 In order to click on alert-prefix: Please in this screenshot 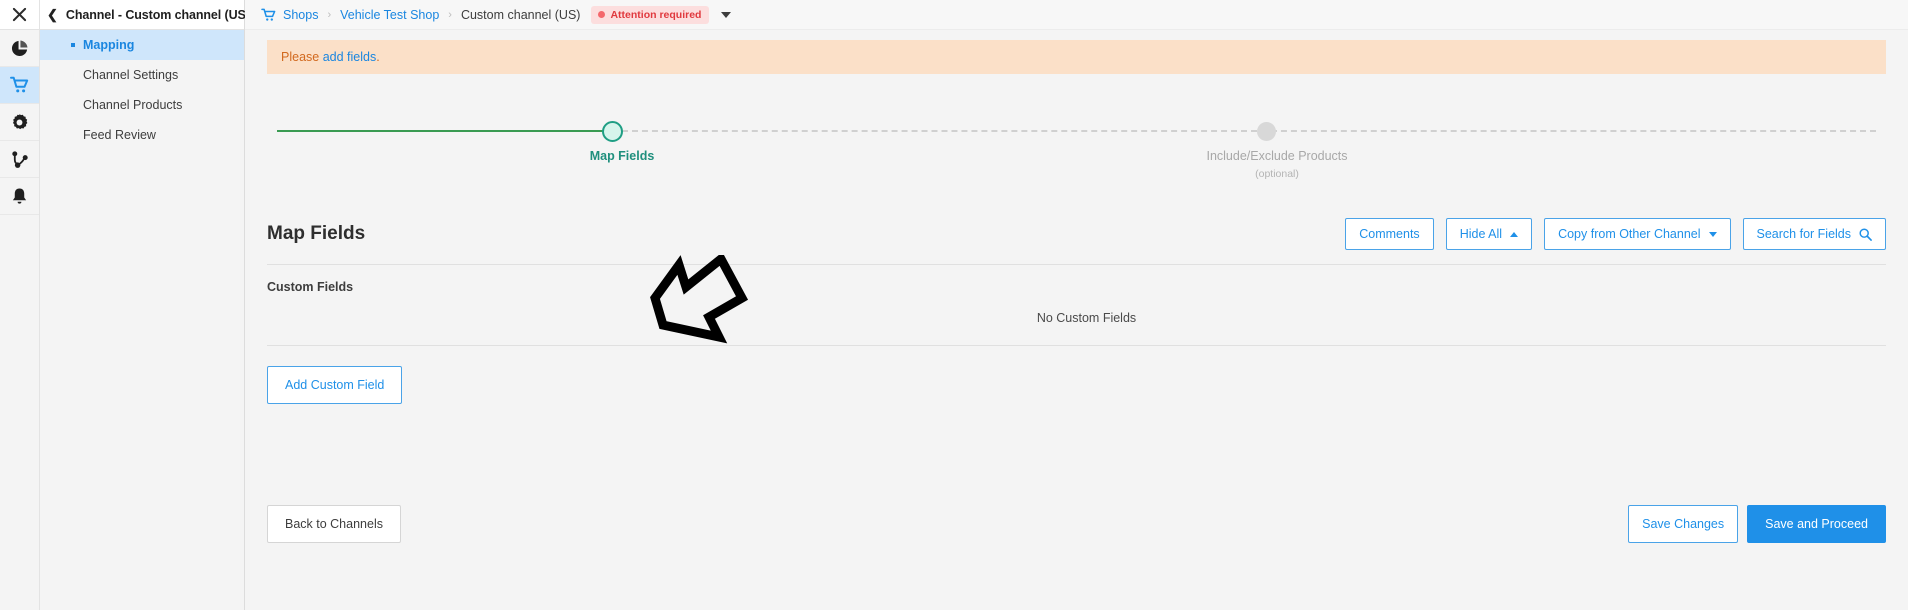, I will do `click(302, 57)`.